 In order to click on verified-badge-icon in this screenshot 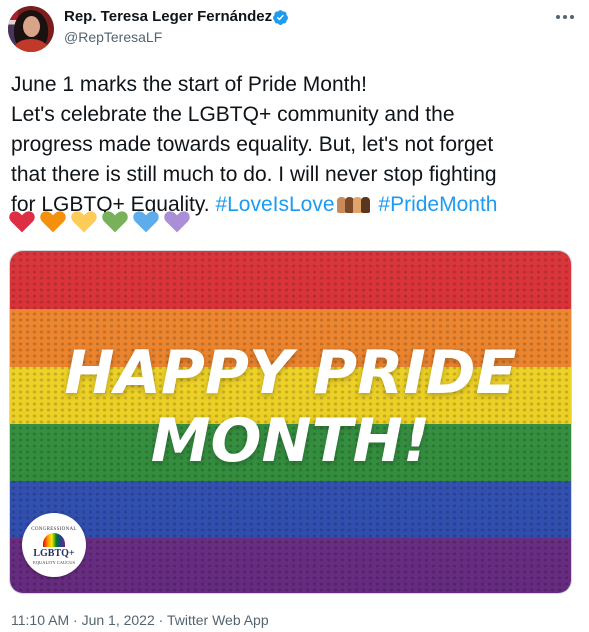, I will do `click(280, 17)`.